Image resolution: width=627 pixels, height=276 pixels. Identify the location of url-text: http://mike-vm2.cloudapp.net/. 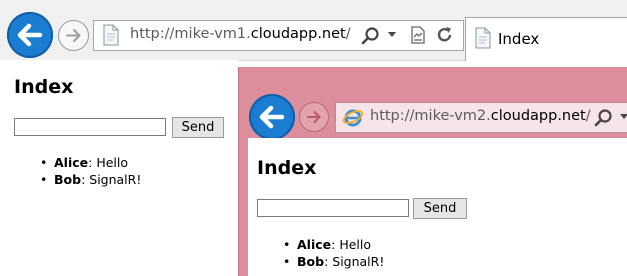
(480, 116).